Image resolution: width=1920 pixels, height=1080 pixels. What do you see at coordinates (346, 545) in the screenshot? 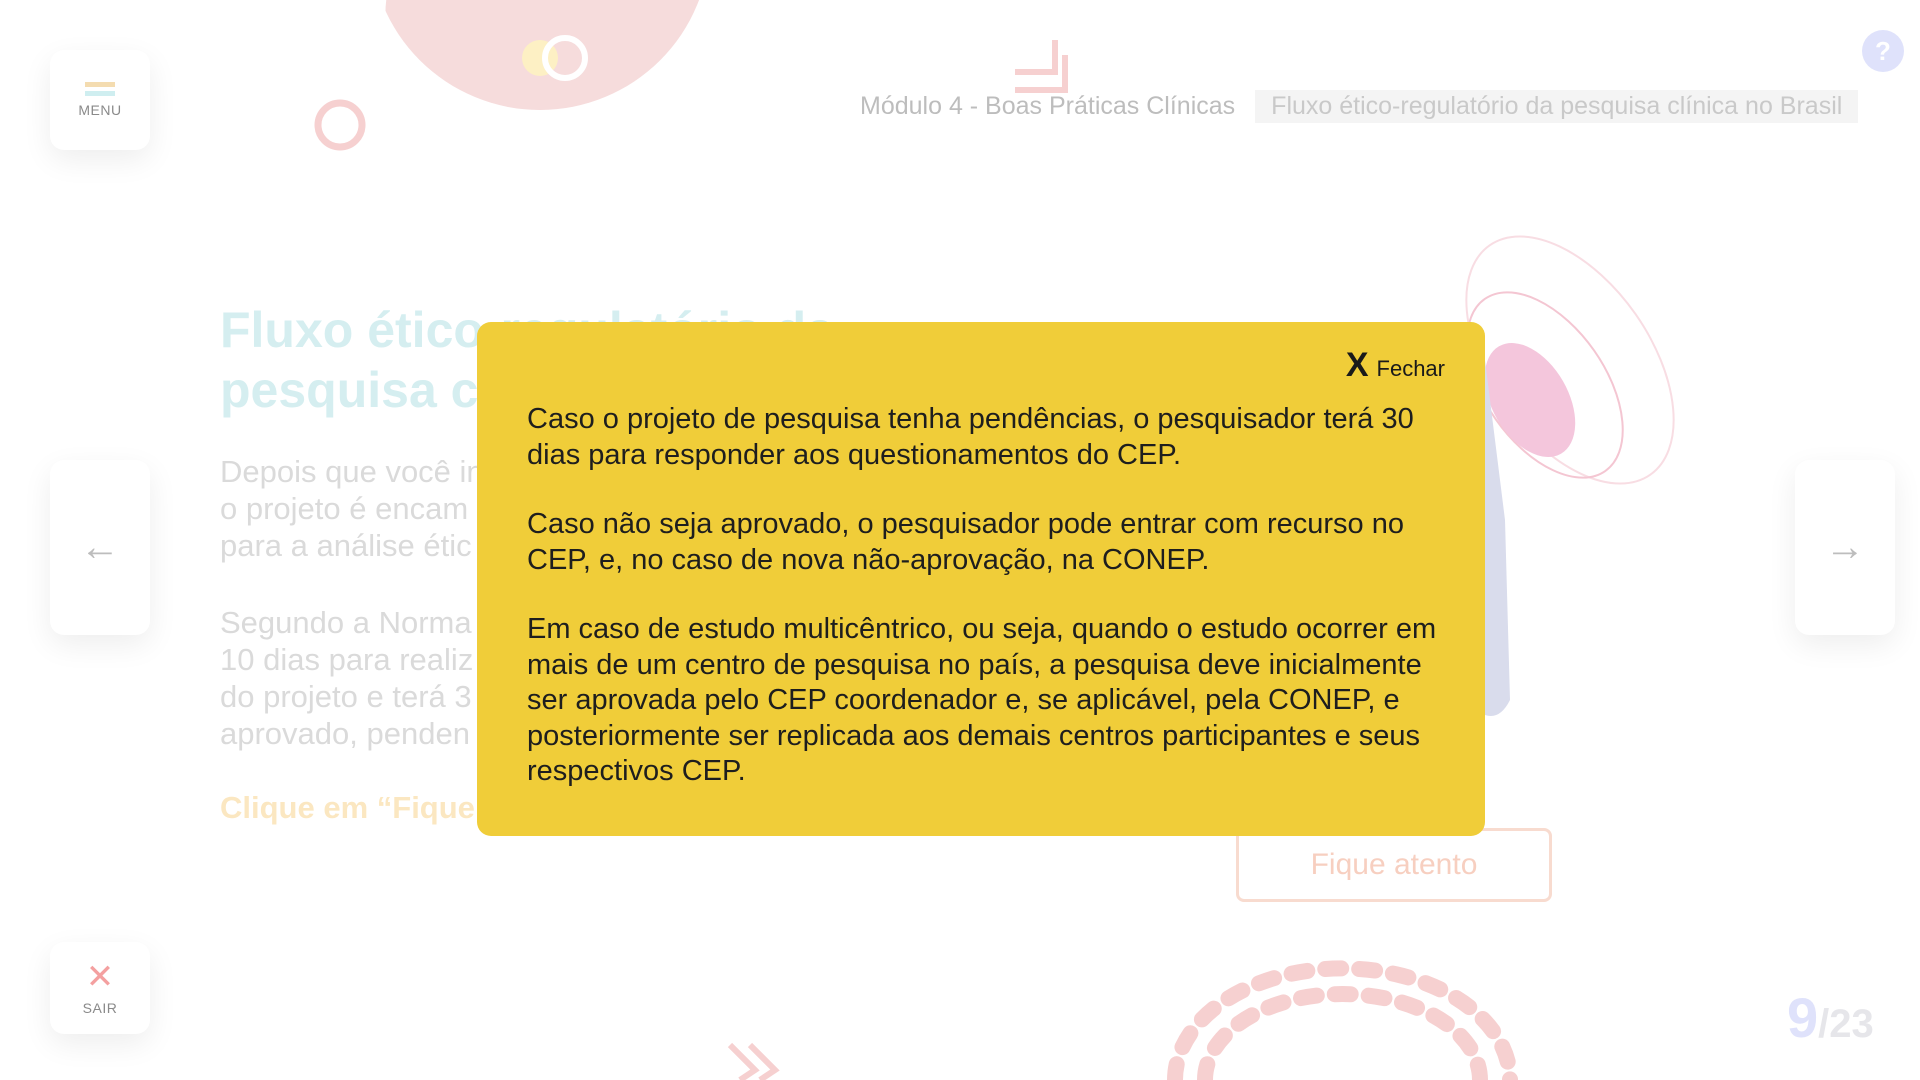
I see `body-line: para a análise étic` at bounding box center [346, 545].